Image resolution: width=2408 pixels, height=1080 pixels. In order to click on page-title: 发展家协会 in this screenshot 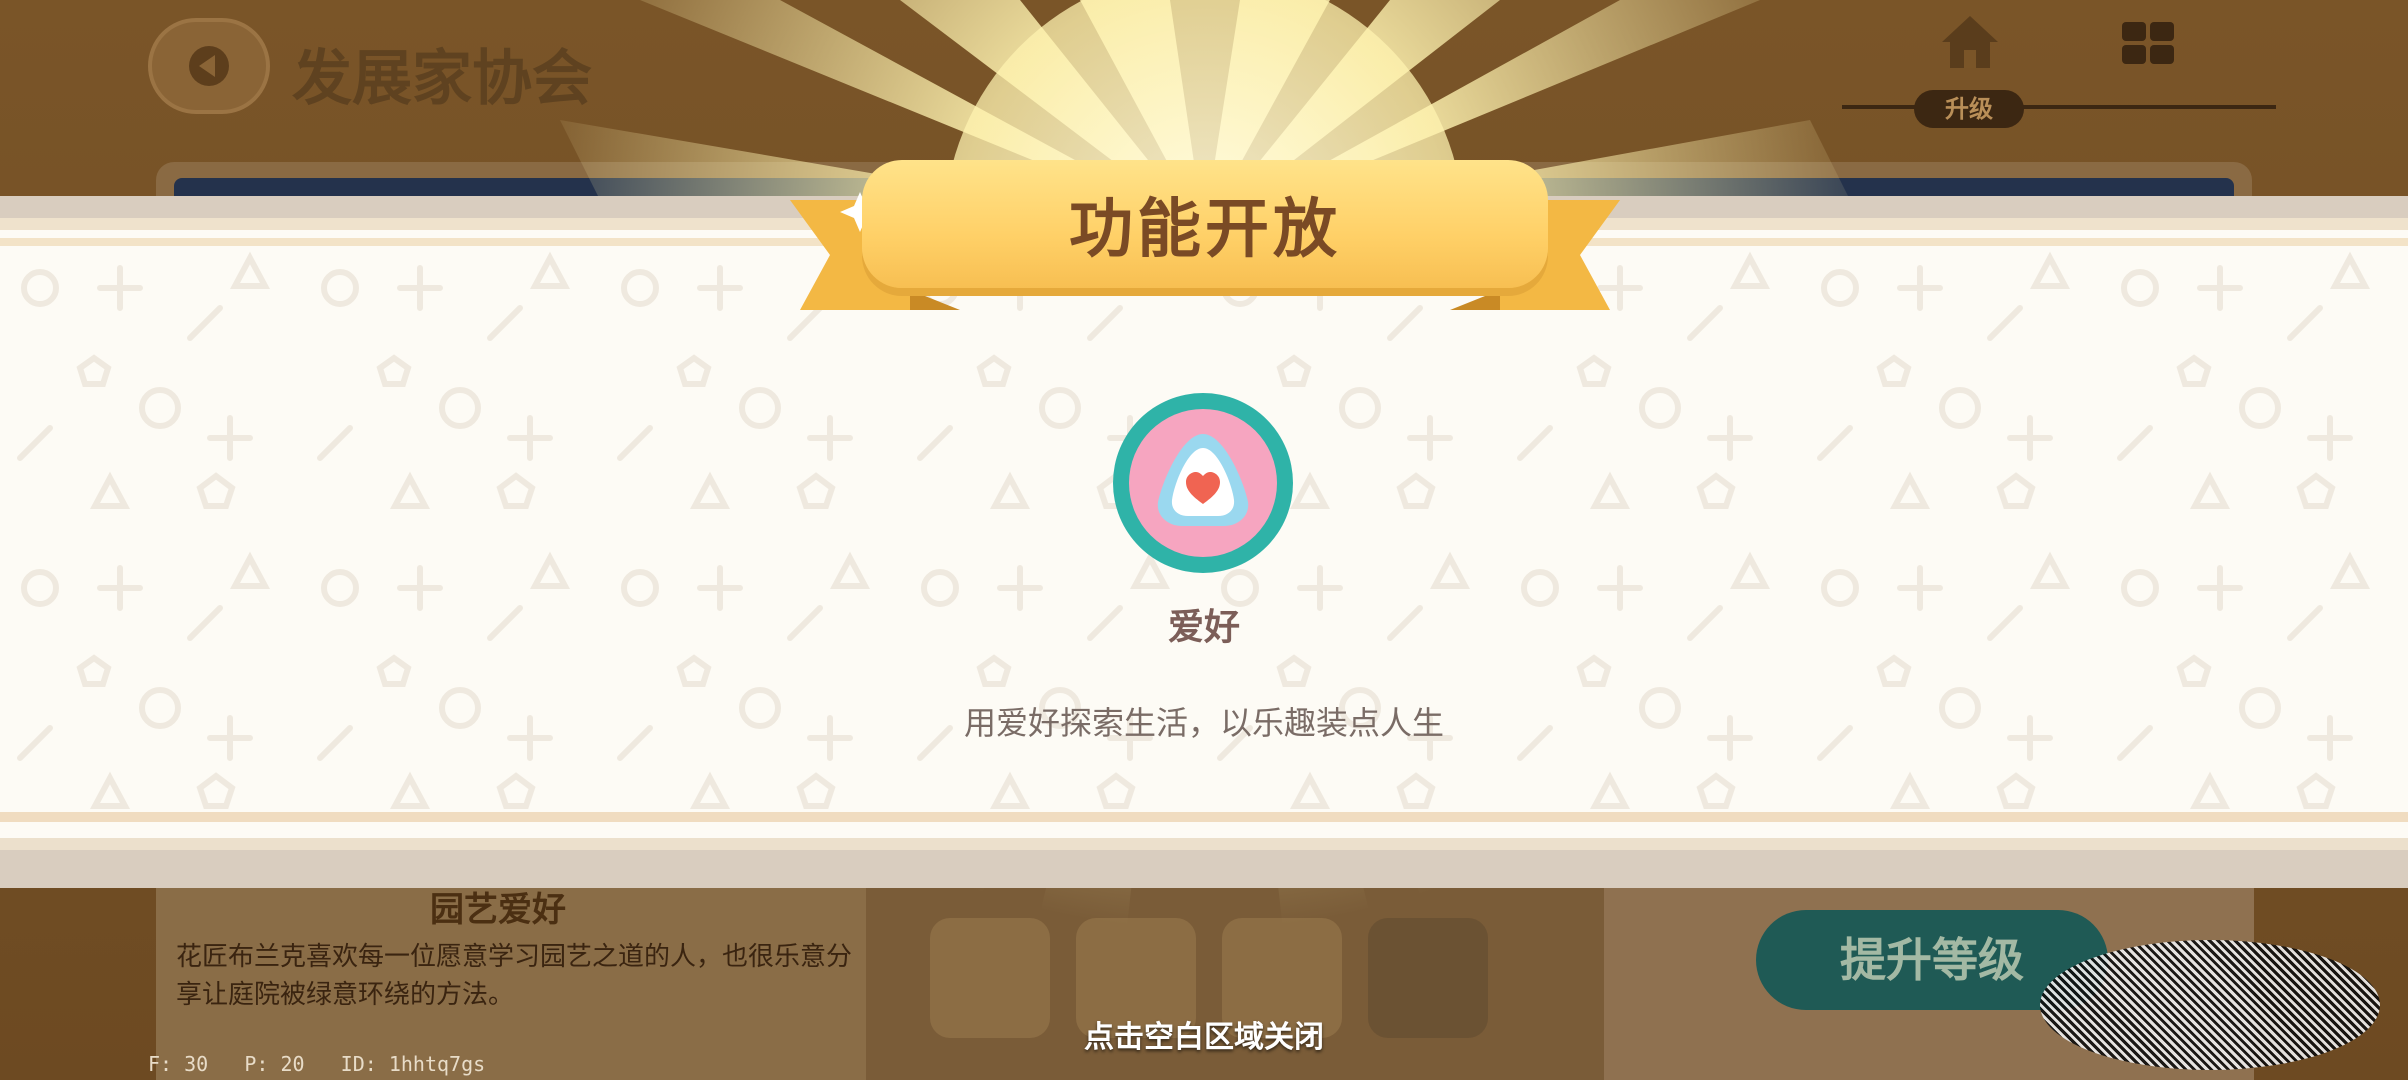, I will do `click(442, 79)`.